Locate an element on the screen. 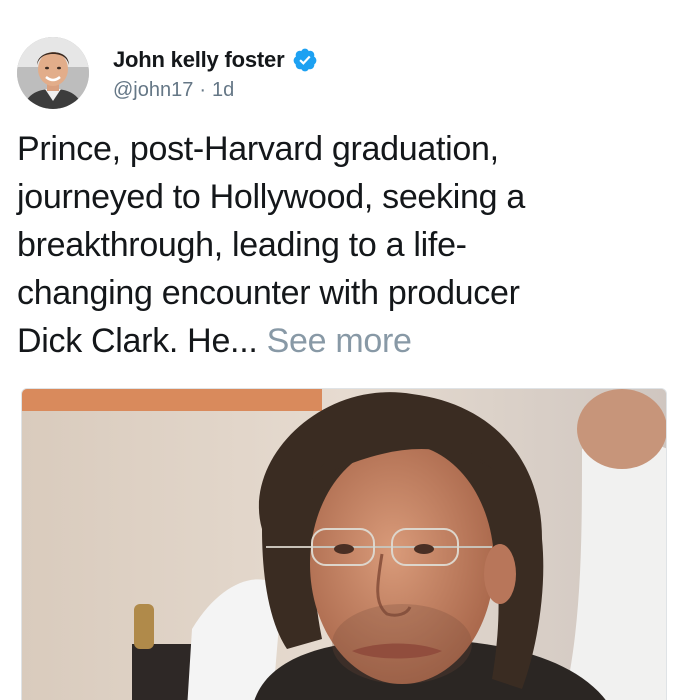 Image resolution: width=700 pixels, height=700 pixels. see-more-link: See more is located at coordinates (339, 341).